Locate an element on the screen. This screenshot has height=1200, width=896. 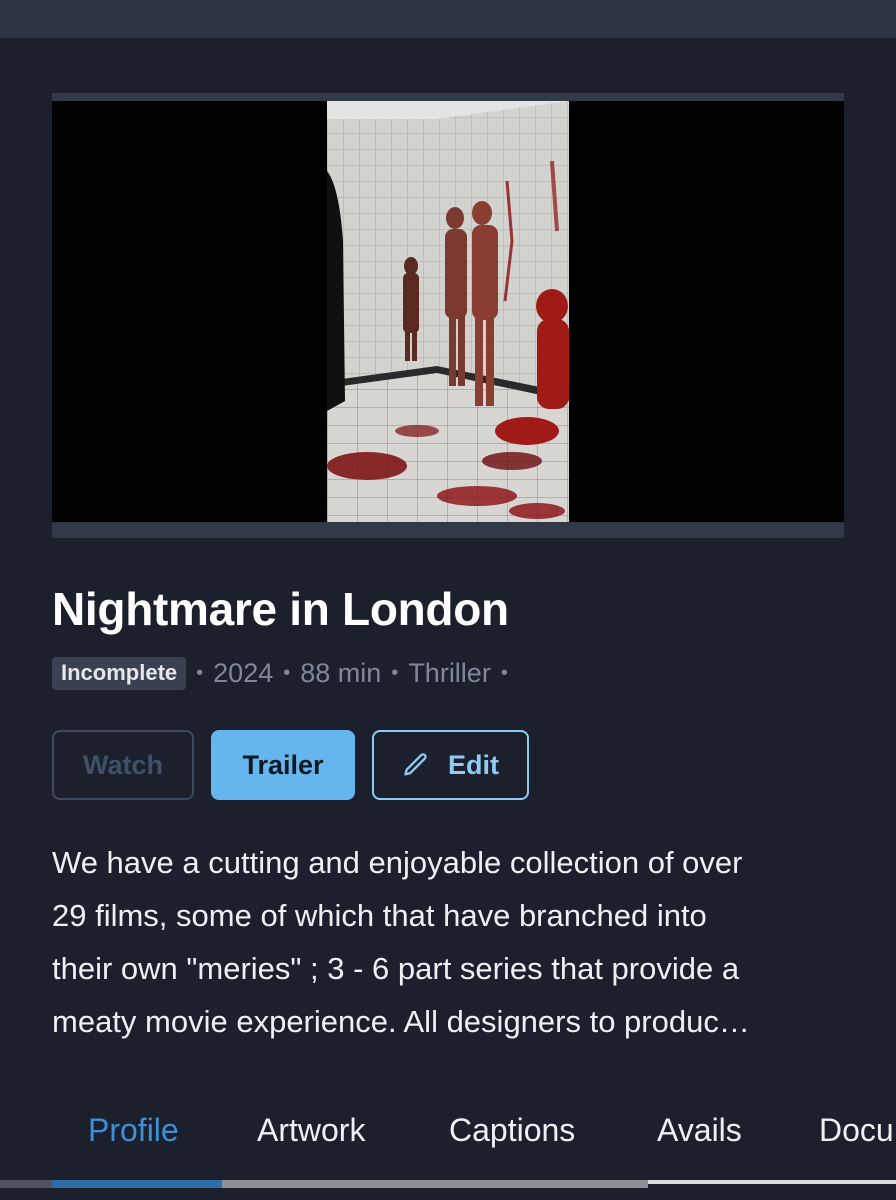
trailer-button-label: Trailer is located at coordinates (283, 764).